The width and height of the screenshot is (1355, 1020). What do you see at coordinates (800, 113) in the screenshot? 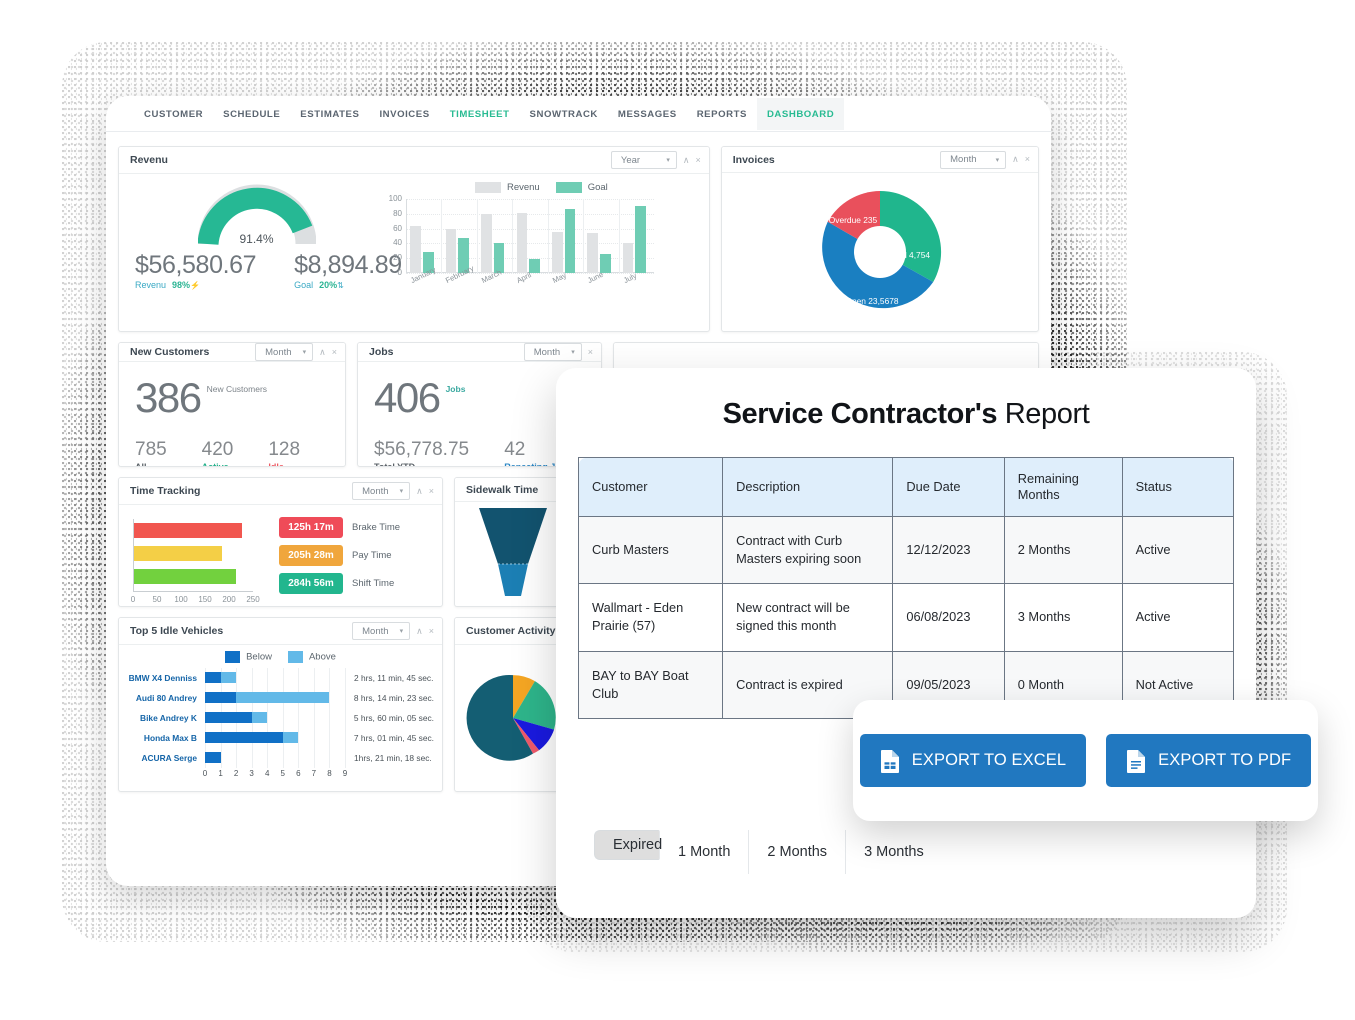
I see `nav-item-dashboard: DASHBOARD` at bounding box center [800, 113].